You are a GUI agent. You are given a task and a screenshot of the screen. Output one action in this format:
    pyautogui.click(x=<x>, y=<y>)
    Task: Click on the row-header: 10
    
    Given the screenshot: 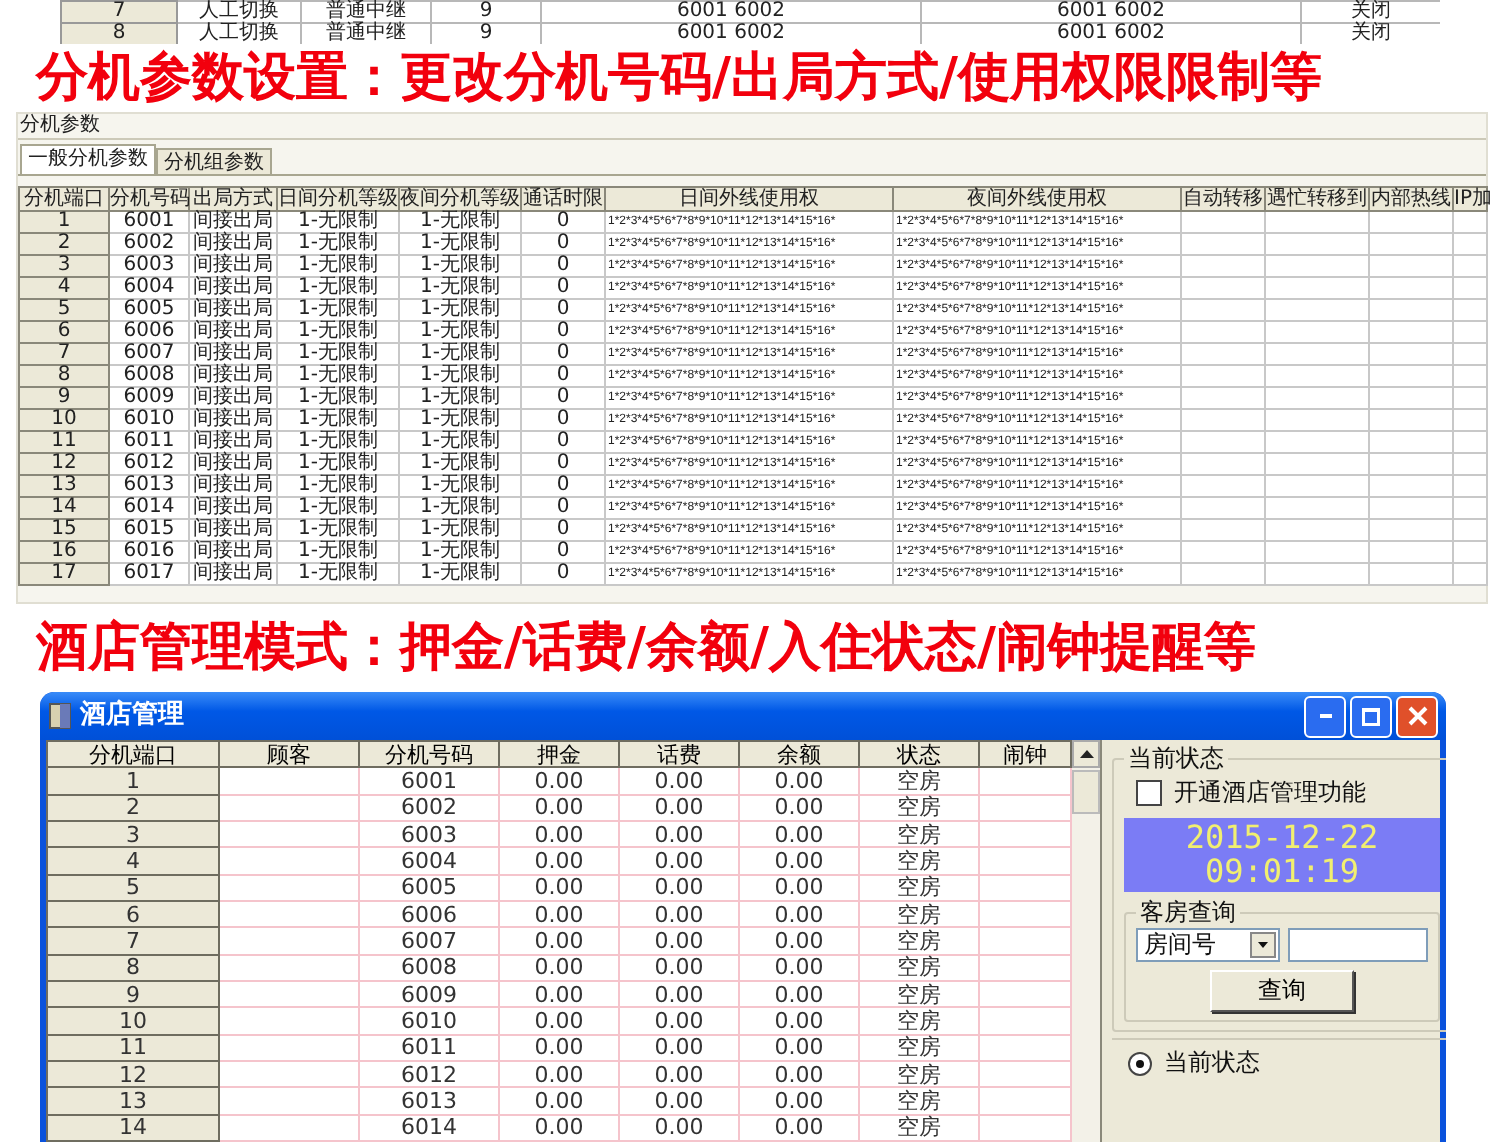 What is the action you would take?
    pyautogui.click(x=133, y=1021)
    